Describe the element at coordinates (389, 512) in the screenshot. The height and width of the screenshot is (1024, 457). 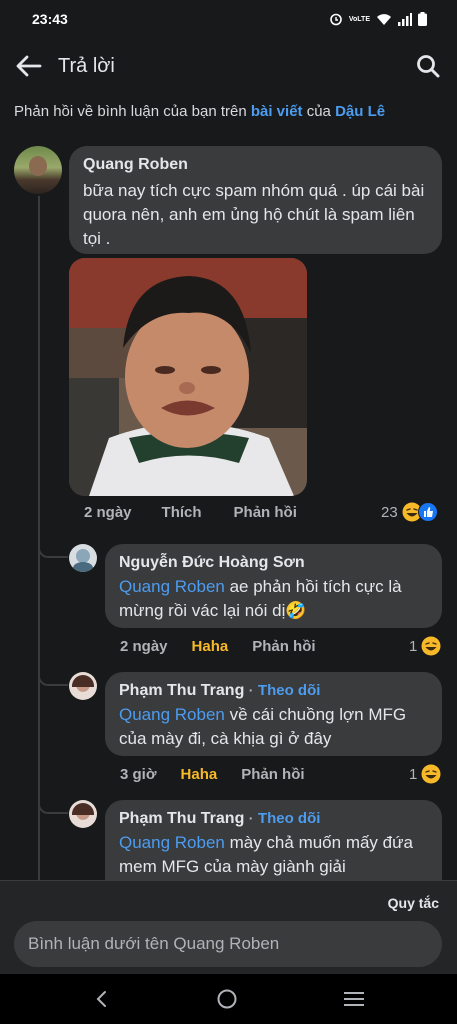
I see `reaction-count: 23` at that location.